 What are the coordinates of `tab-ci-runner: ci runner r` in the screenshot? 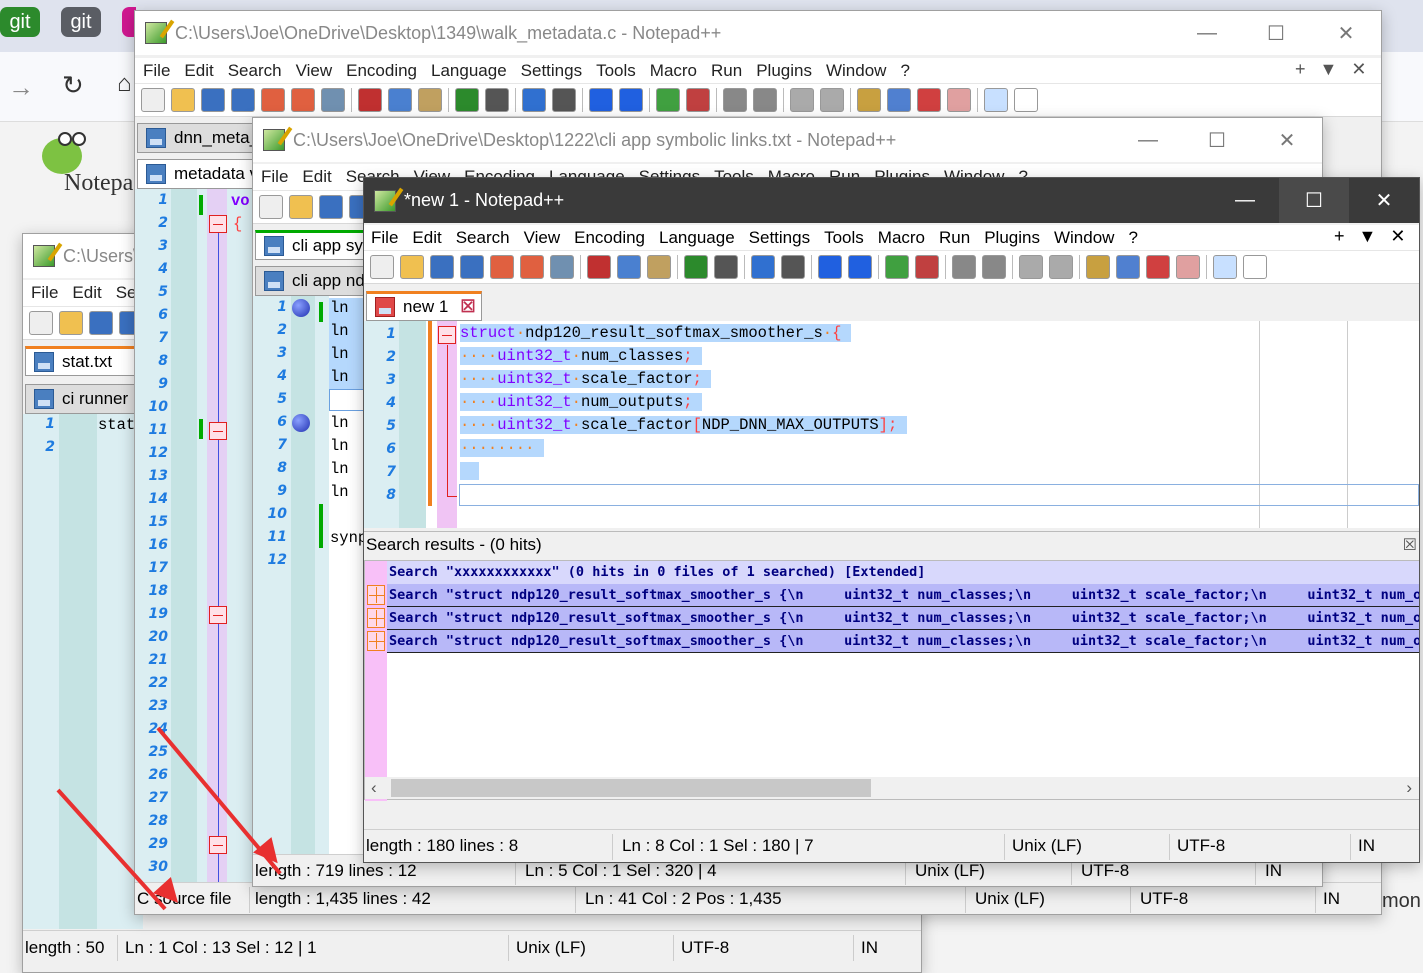 It's located at (82, 399).